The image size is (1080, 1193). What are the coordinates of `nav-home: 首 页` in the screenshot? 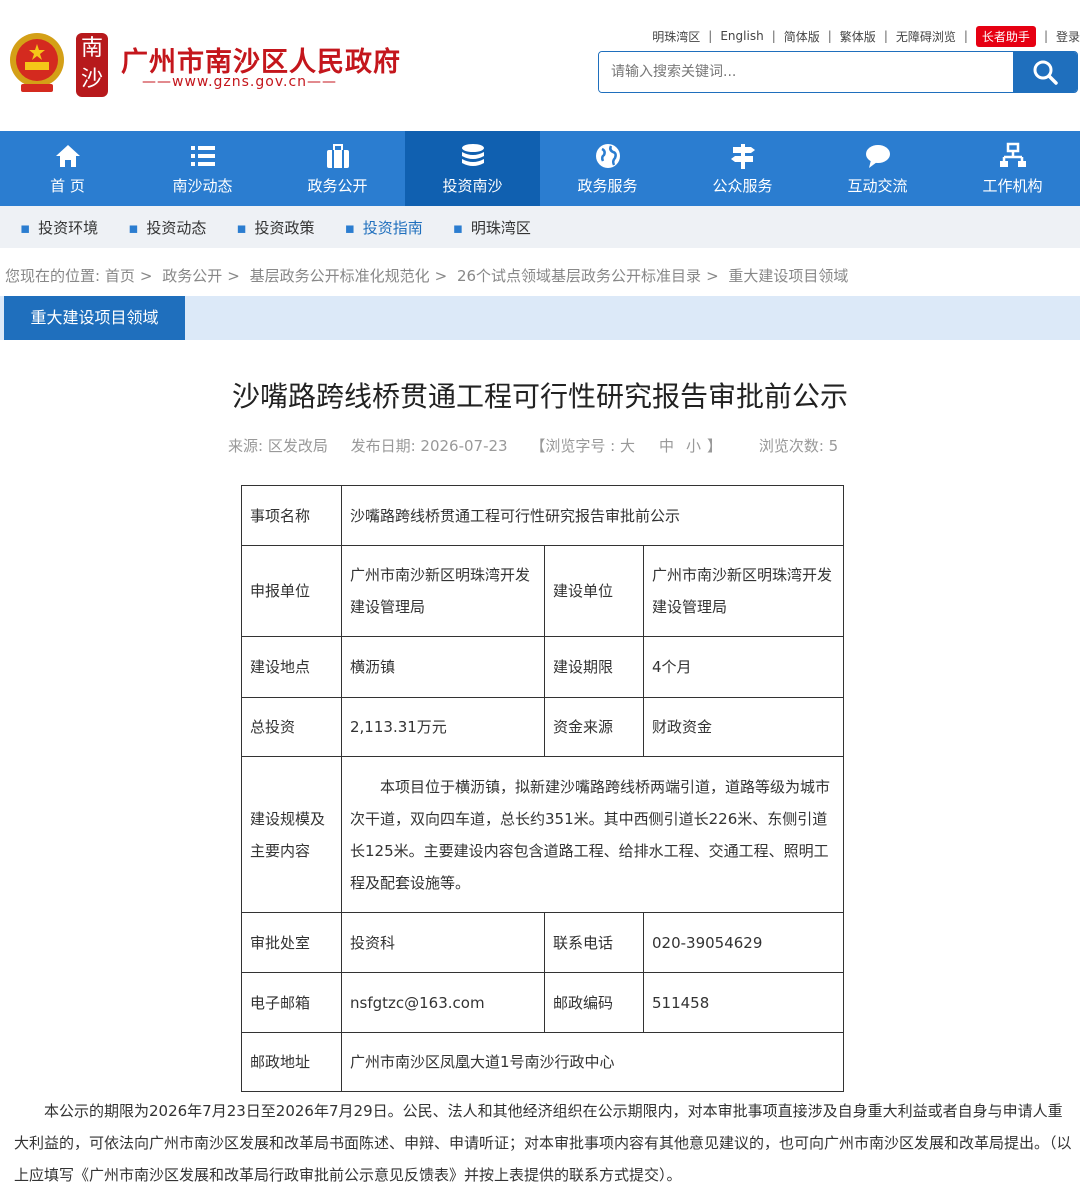 It's located at (67, 168).